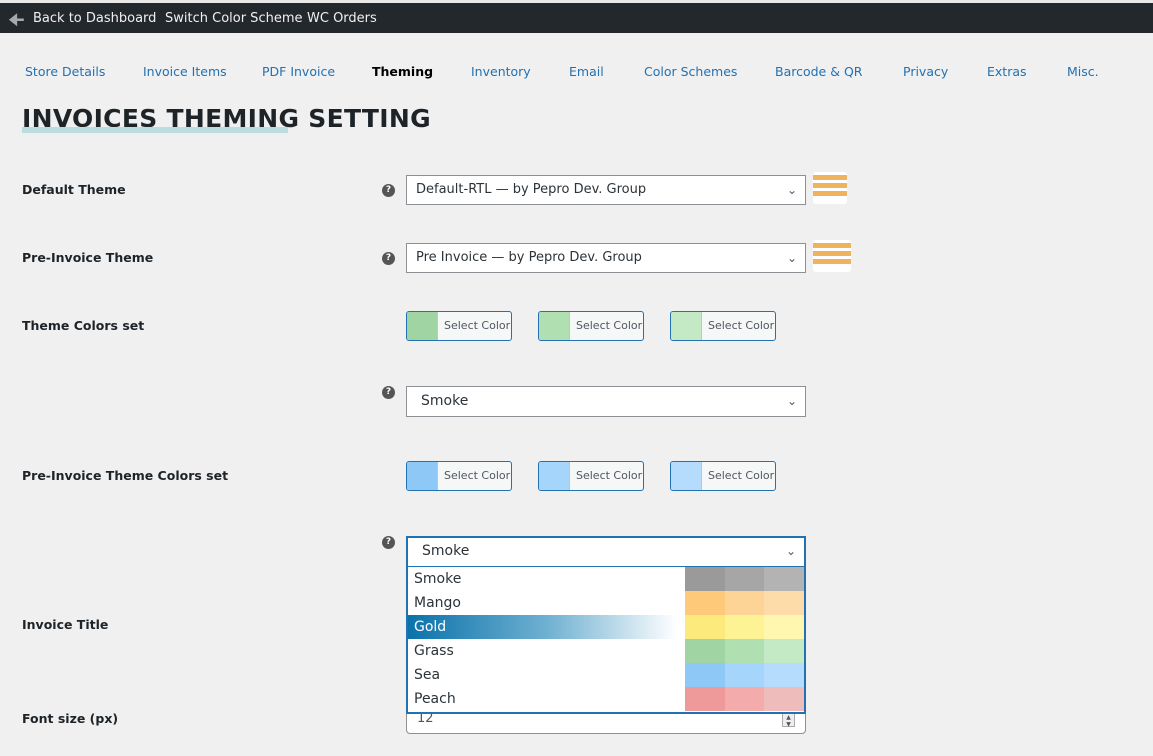 The height and width of the screenshot is (756, 1153). Describe the element at coordinates (818, 71) in the screenshot. I see `tab-barcode-qr: Barcode & QR` at that location.